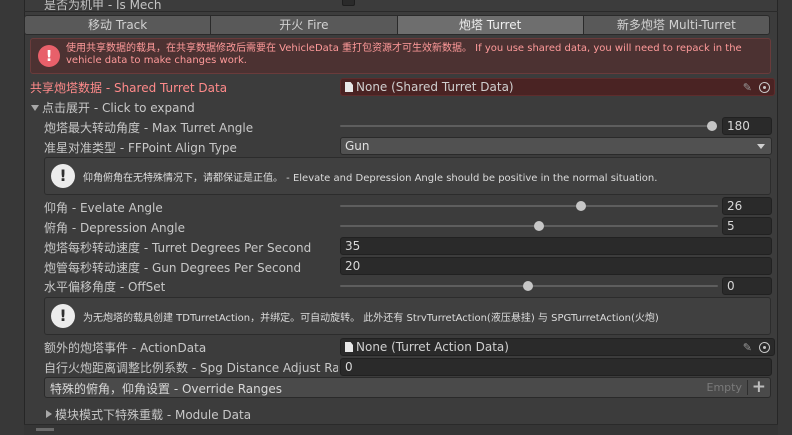 Image resolution: width=792 pixels, height=435 pixels. What do you see at coordinates (407, 387) in the screenshot?
I see `override-ranges-list: 特殊的俯角，仰角设置 - Override Ranges Empty +` at bounding box center [407, 387].